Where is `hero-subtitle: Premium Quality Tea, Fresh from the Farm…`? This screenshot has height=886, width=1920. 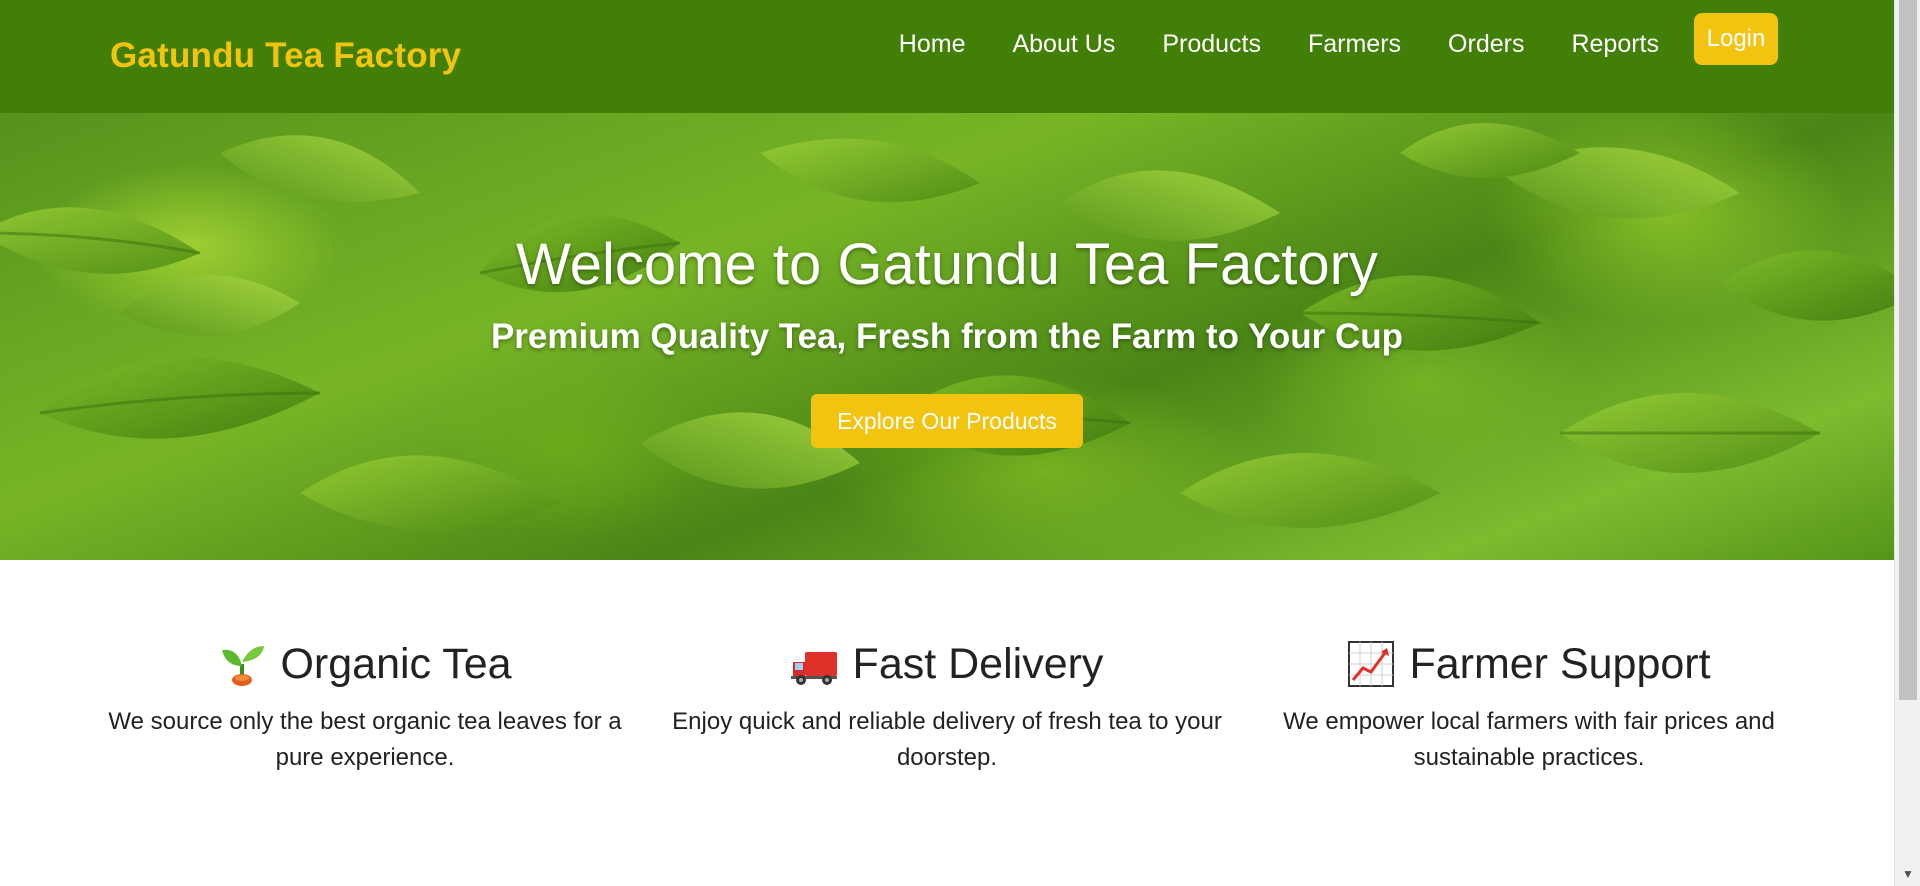 hero-subtitle: Premium Quality Tea, Fresh from the Farm… is located at coordinates (947, 336).